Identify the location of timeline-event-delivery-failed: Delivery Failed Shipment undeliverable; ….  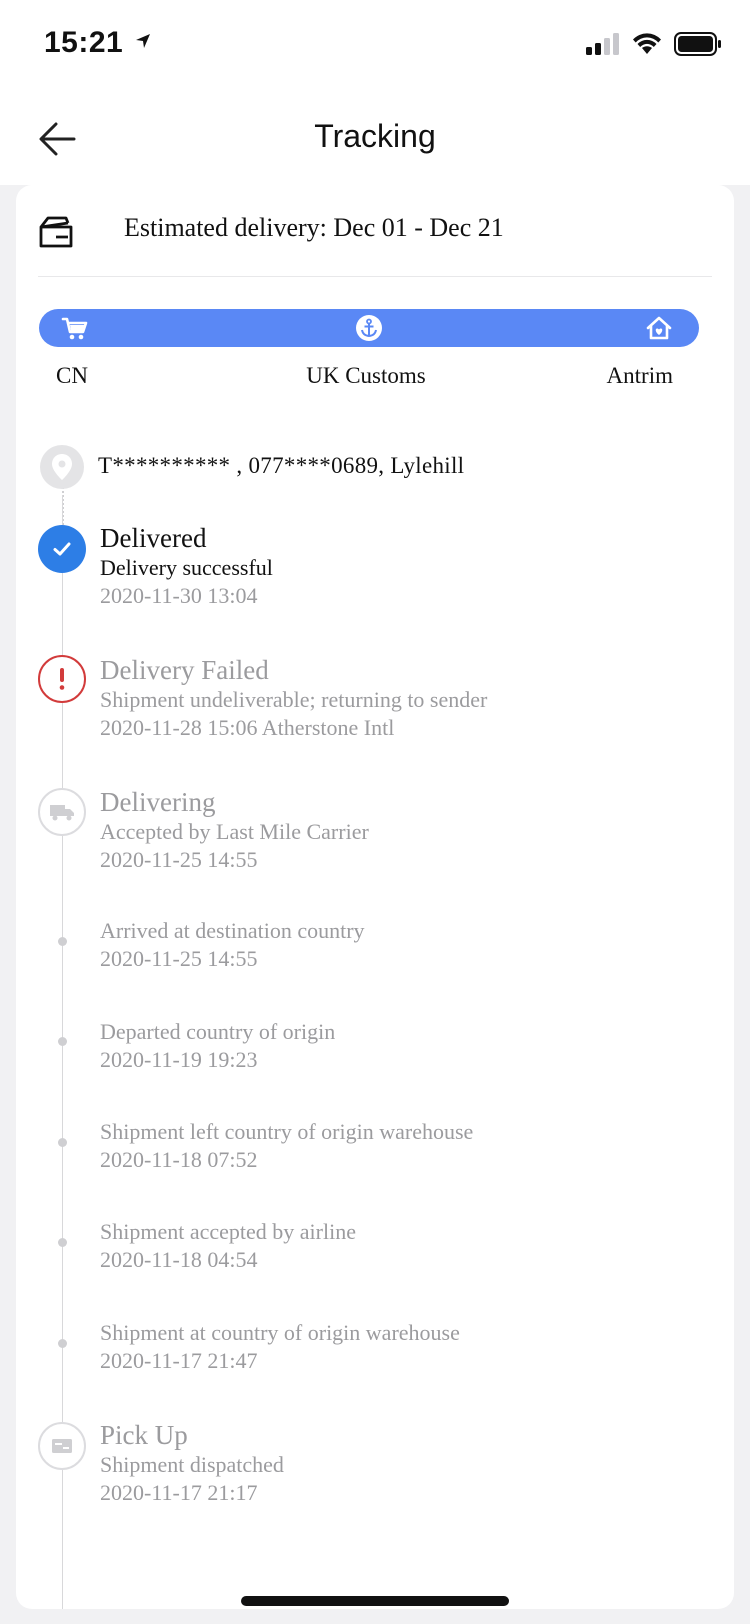
(293, 698).